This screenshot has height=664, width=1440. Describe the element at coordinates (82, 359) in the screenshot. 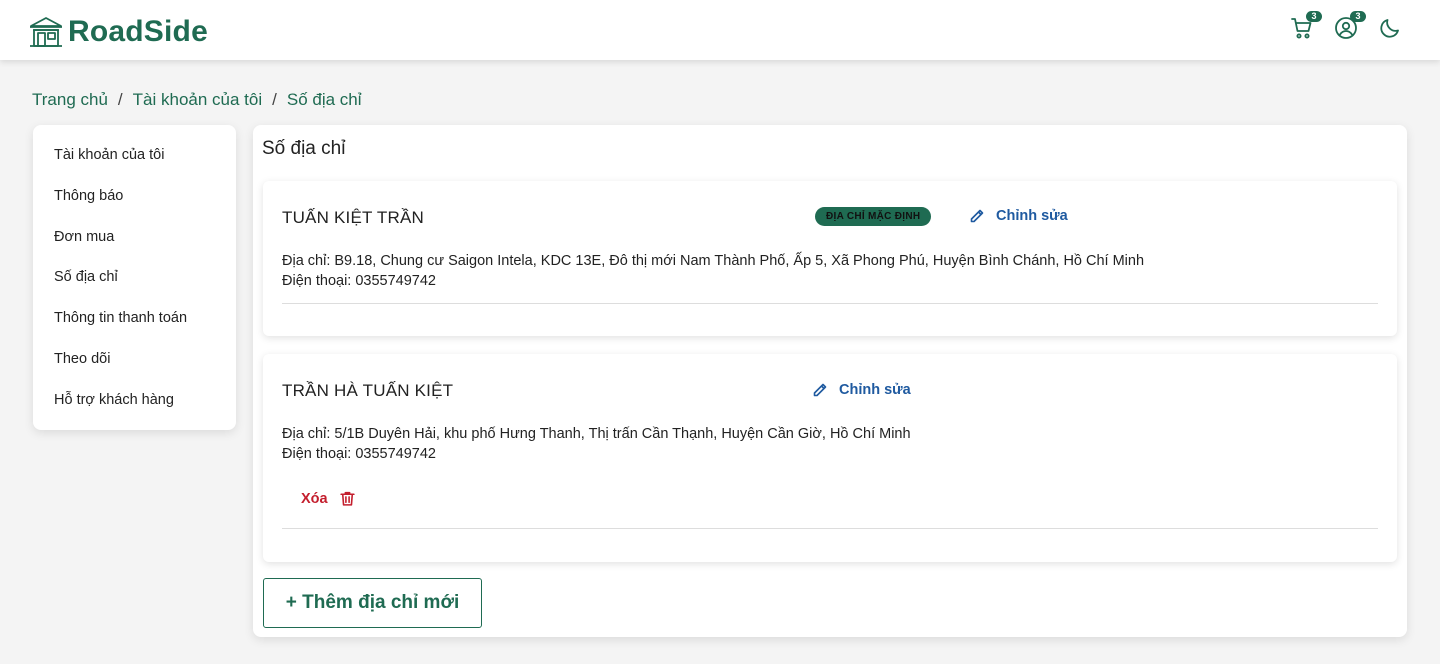

I see `sidebar-item-following: Theo dõi` at that location.